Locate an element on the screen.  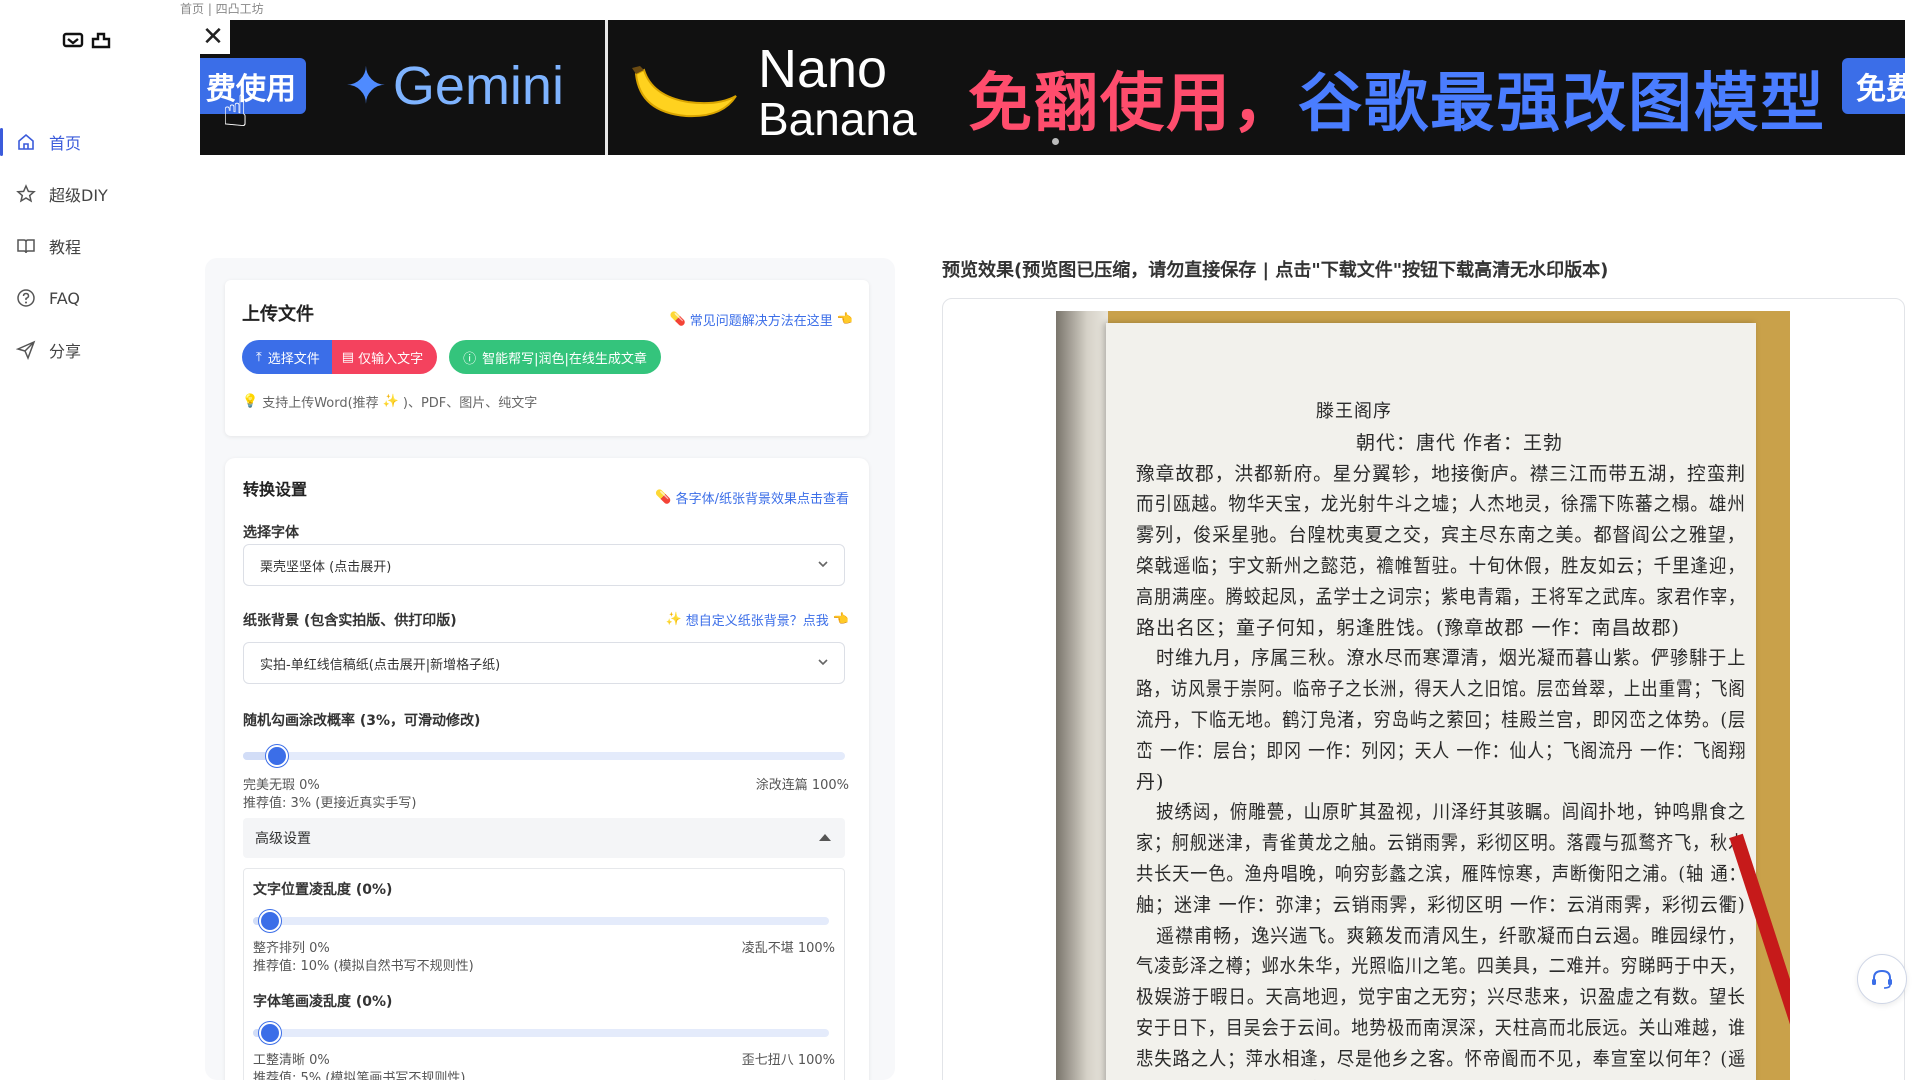
banner-slogan: 免翻使用，谷歌最强改图模型 is located at coordinates (1397, 98).